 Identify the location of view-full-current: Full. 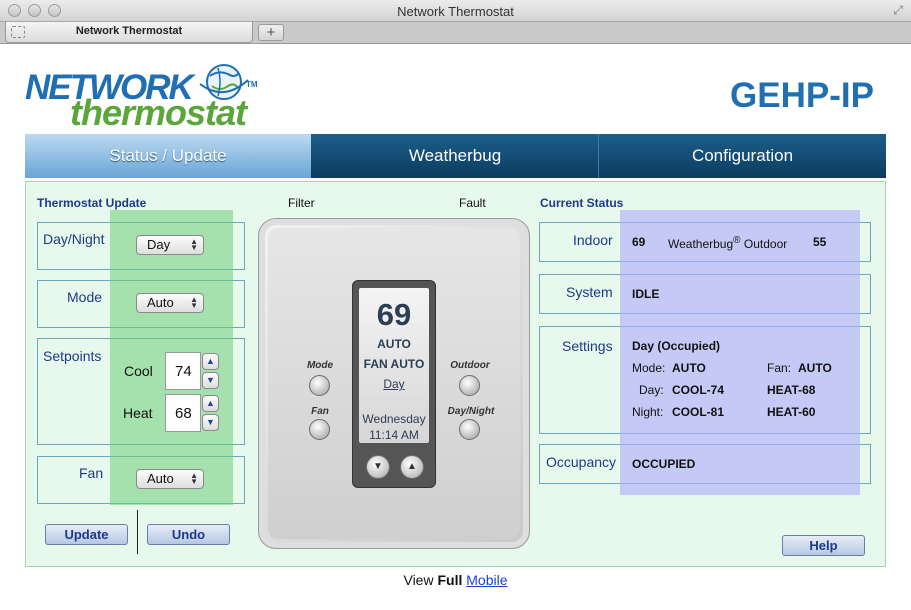
(450, 580).